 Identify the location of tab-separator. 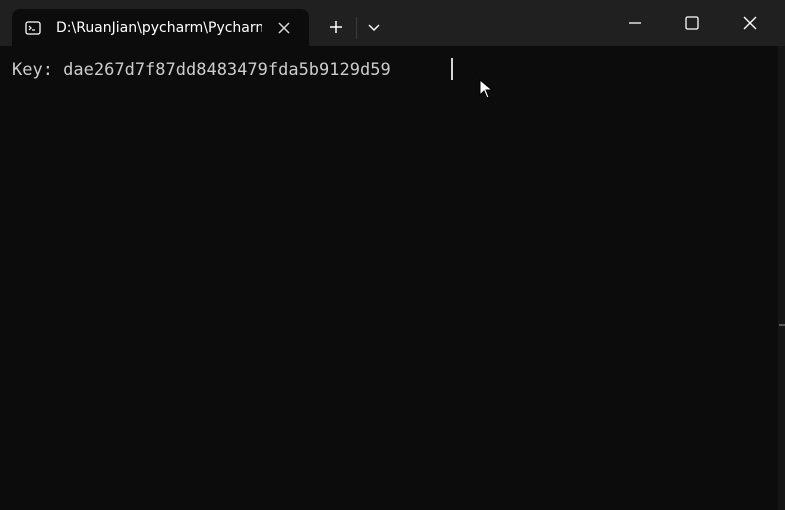
(356, 28).